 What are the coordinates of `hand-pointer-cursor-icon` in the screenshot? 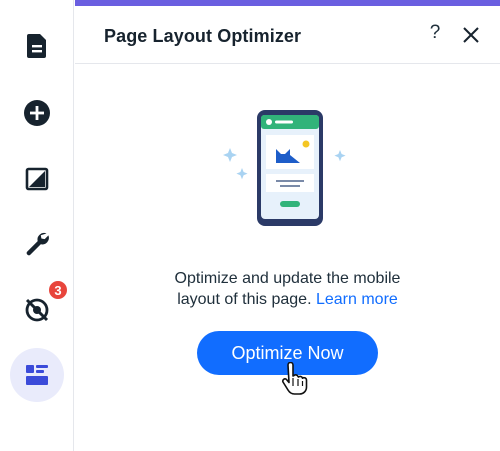 It's located at (295, 378).